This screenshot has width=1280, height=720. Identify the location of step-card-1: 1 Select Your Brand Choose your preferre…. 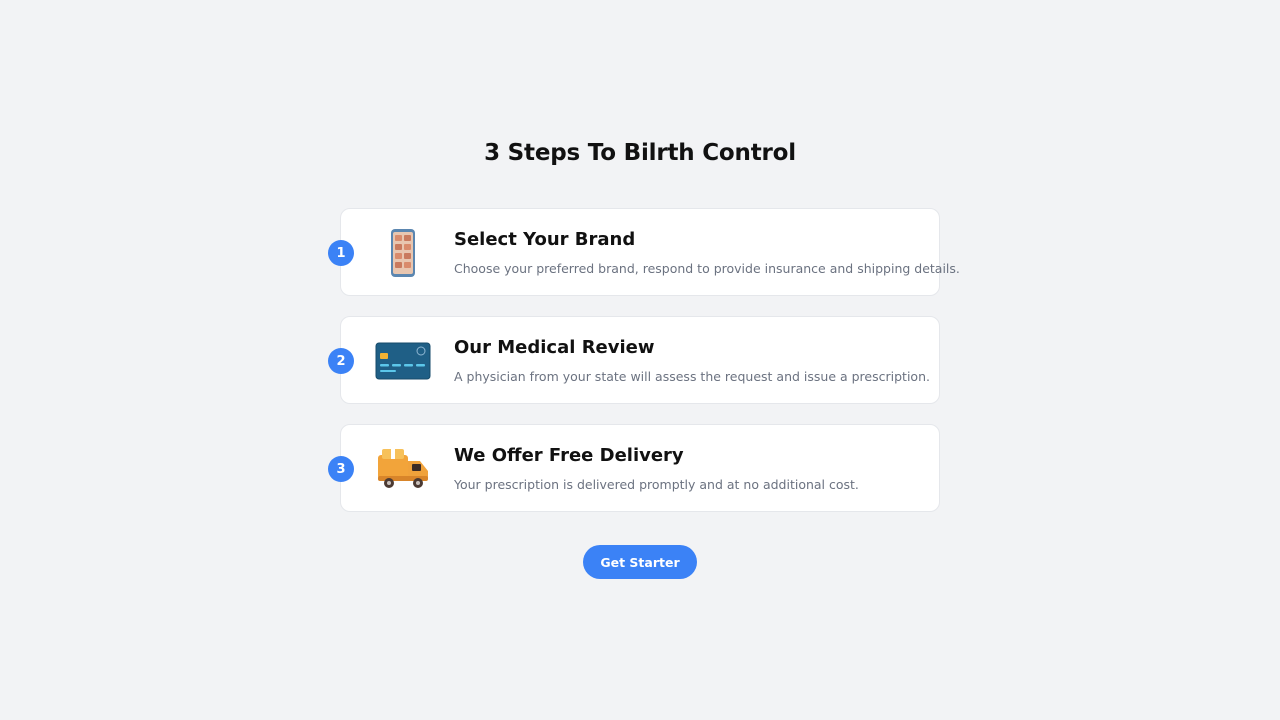
(644, 252).